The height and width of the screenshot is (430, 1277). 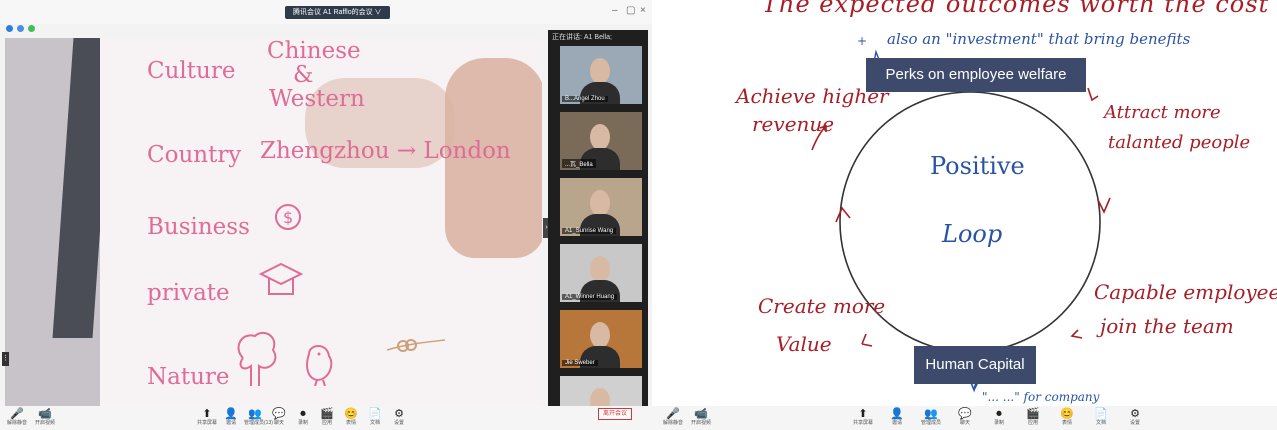 What do you see at coordinates (188, 293) in the screenshot?
I see `private-label: private` at bounding box center [188, 293].